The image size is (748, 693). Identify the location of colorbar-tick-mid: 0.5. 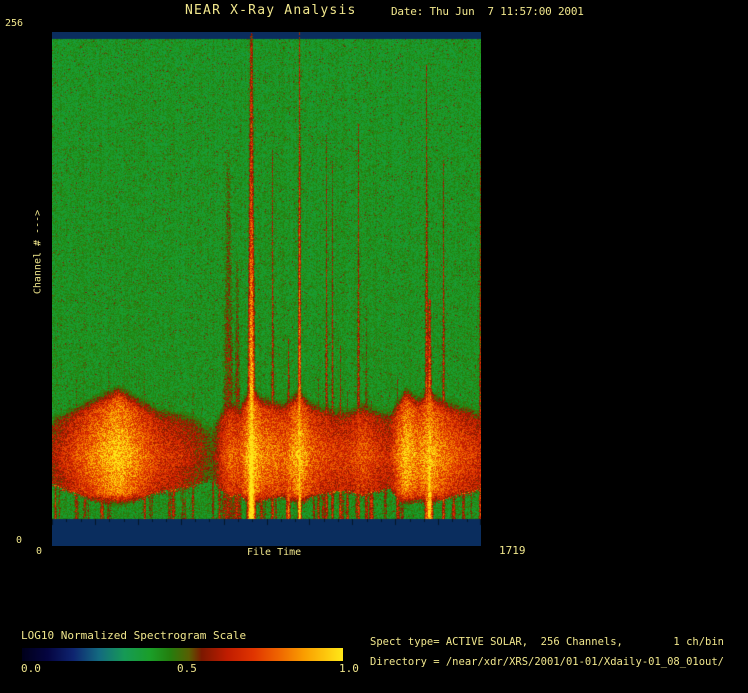
(187, 668).